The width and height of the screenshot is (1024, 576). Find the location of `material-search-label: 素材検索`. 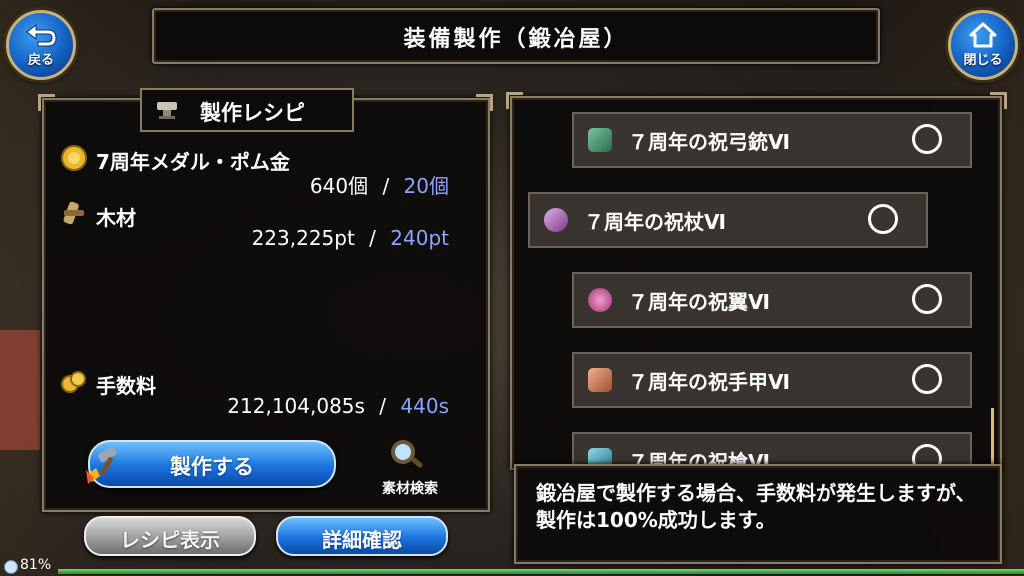

material-search-label: 素材検索 is located at coordinates (410, 489).